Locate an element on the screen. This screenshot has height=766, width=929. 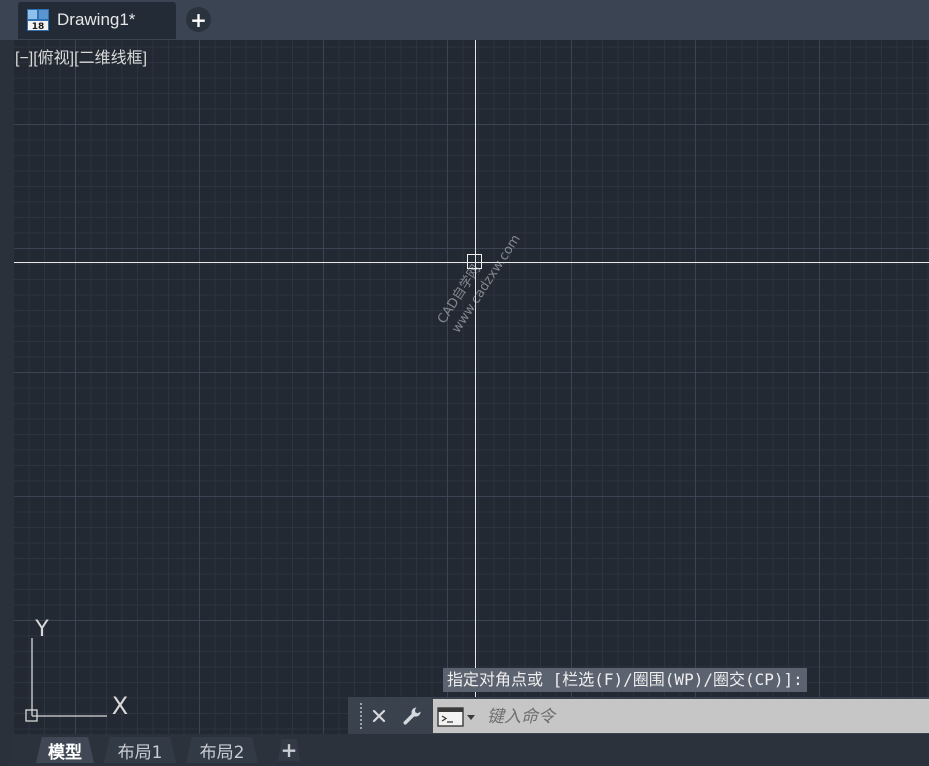
document-tab-drawing1: 18 Drawing1* is located at coordinates (97, 20).